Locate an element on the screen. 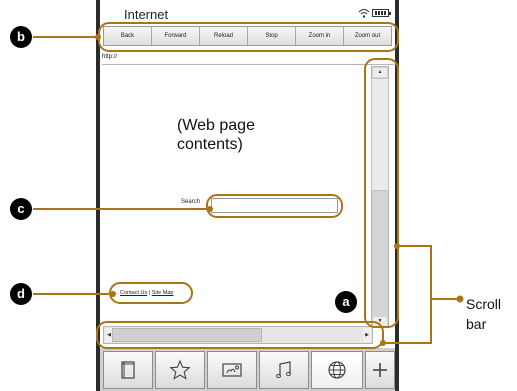 This screenshot has height=391, width=517. picture-icon is located at coordinates (232, 370).